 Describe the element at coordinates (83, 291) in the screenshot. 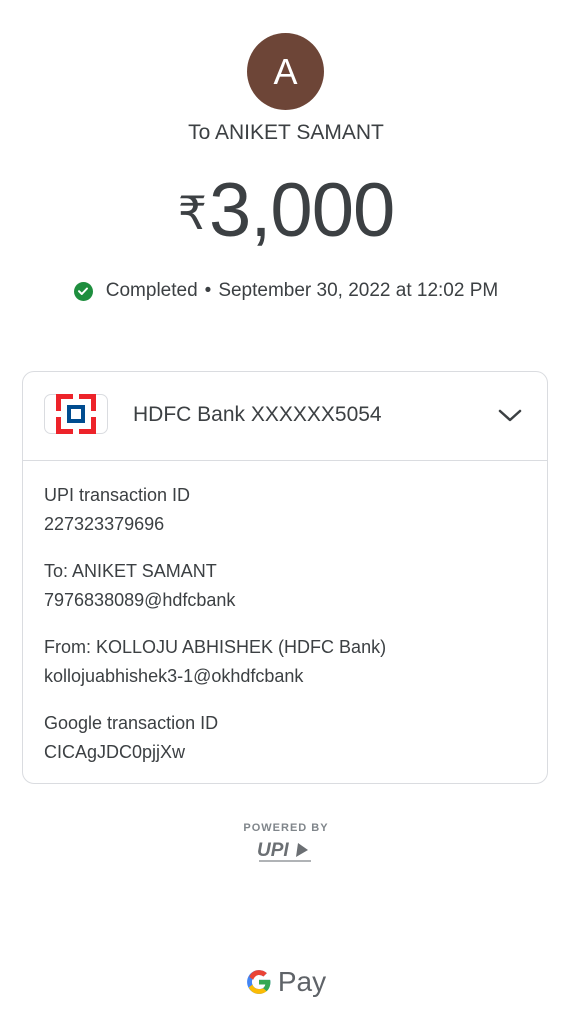

I see `check-circle-icon` at that location.